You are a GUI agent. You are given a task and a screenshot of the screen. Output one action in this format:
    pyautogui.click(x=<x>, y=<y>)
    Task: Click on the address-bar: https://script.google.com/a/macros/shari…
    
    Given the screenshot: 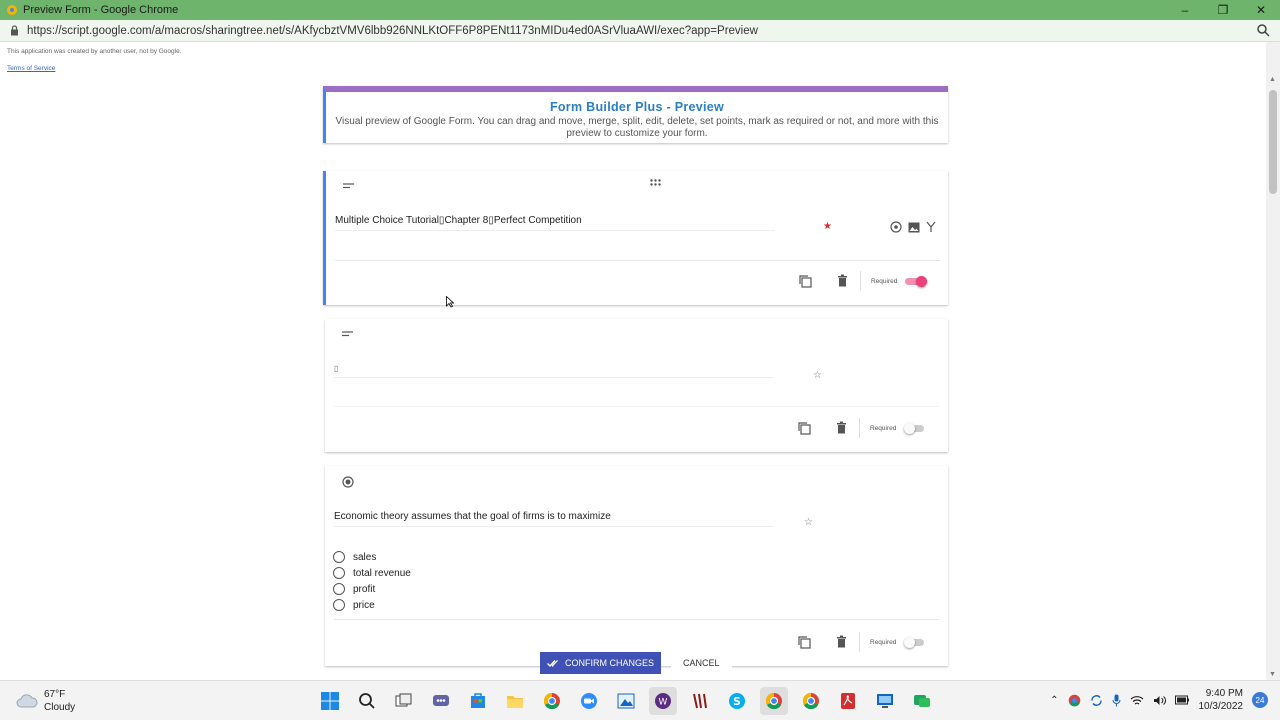 What is the action you would take?
    pyautogui.click(x=640, y=31)
    